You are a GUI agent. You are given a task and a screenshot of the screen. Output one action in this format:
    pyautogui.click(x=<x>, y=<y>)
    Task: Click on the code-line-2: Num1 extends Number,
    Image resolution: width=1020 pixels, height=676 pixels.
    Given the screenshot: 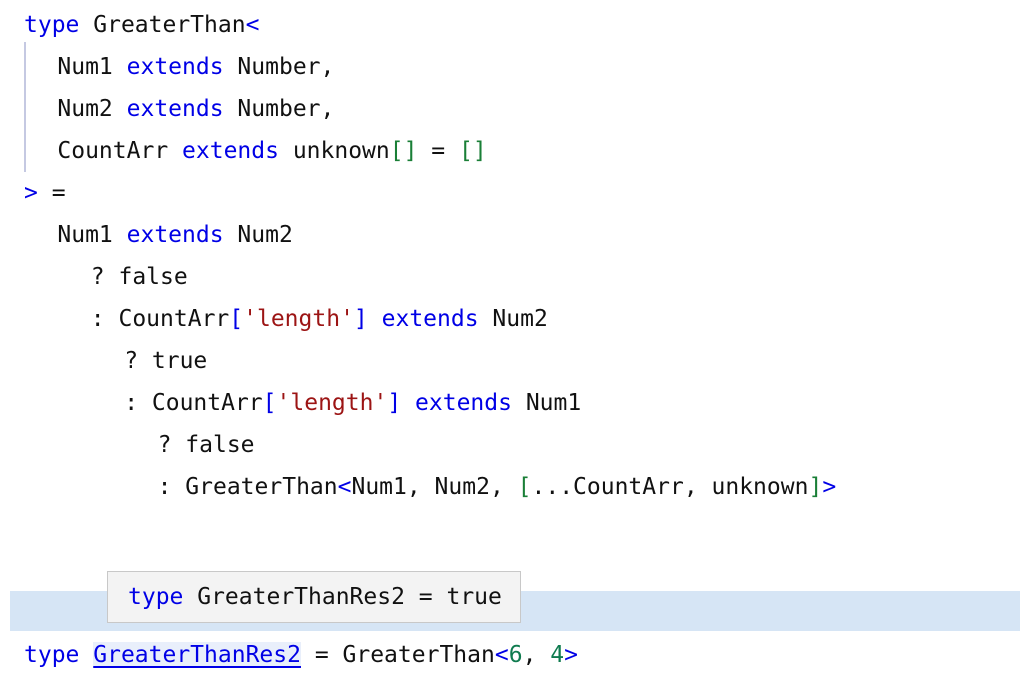 What is the action you would take?
    pyautogui.click(x=510, y=67)
    